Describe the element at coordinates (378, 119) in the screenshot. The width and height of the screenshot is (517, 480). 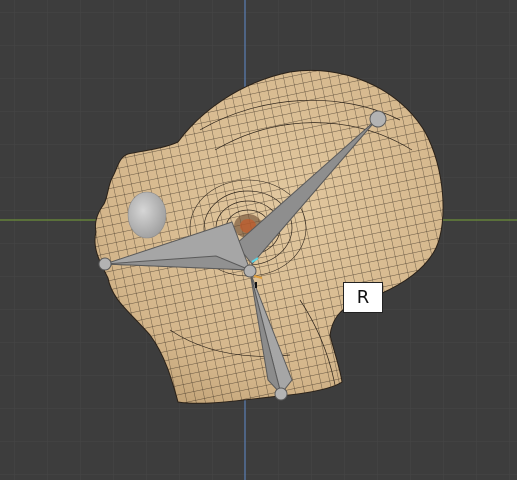
I see `joint-head-tip` at that location.